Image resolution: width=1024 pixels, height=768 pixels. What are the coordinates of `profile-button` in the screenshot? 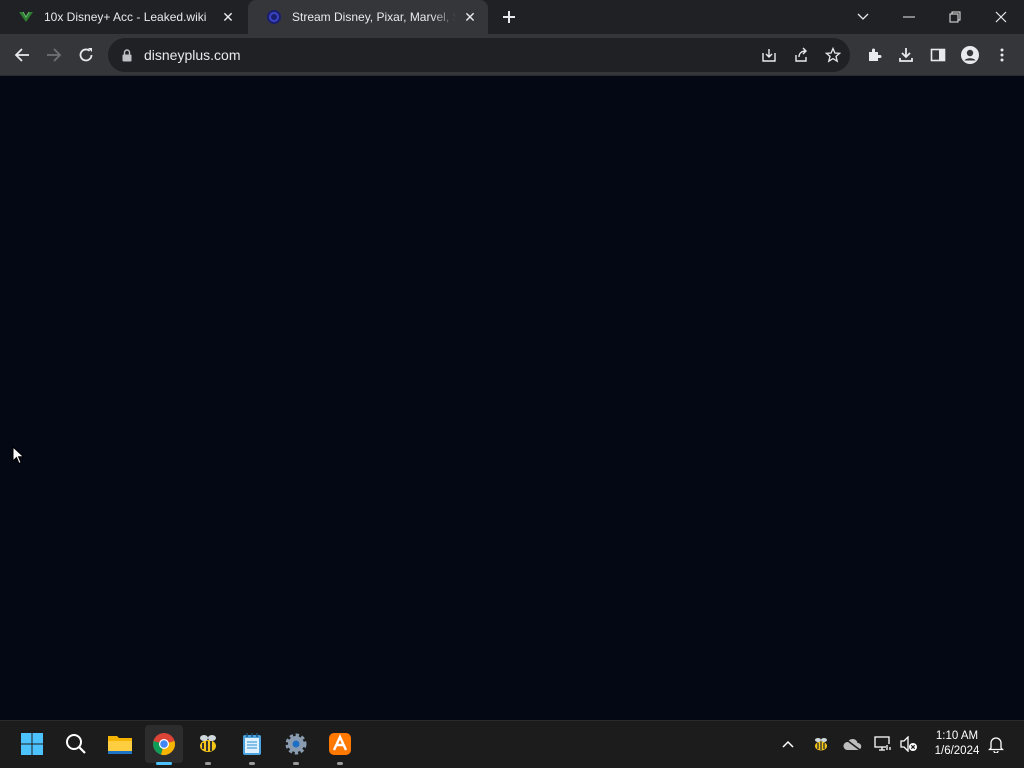 It's located at (970, 55).